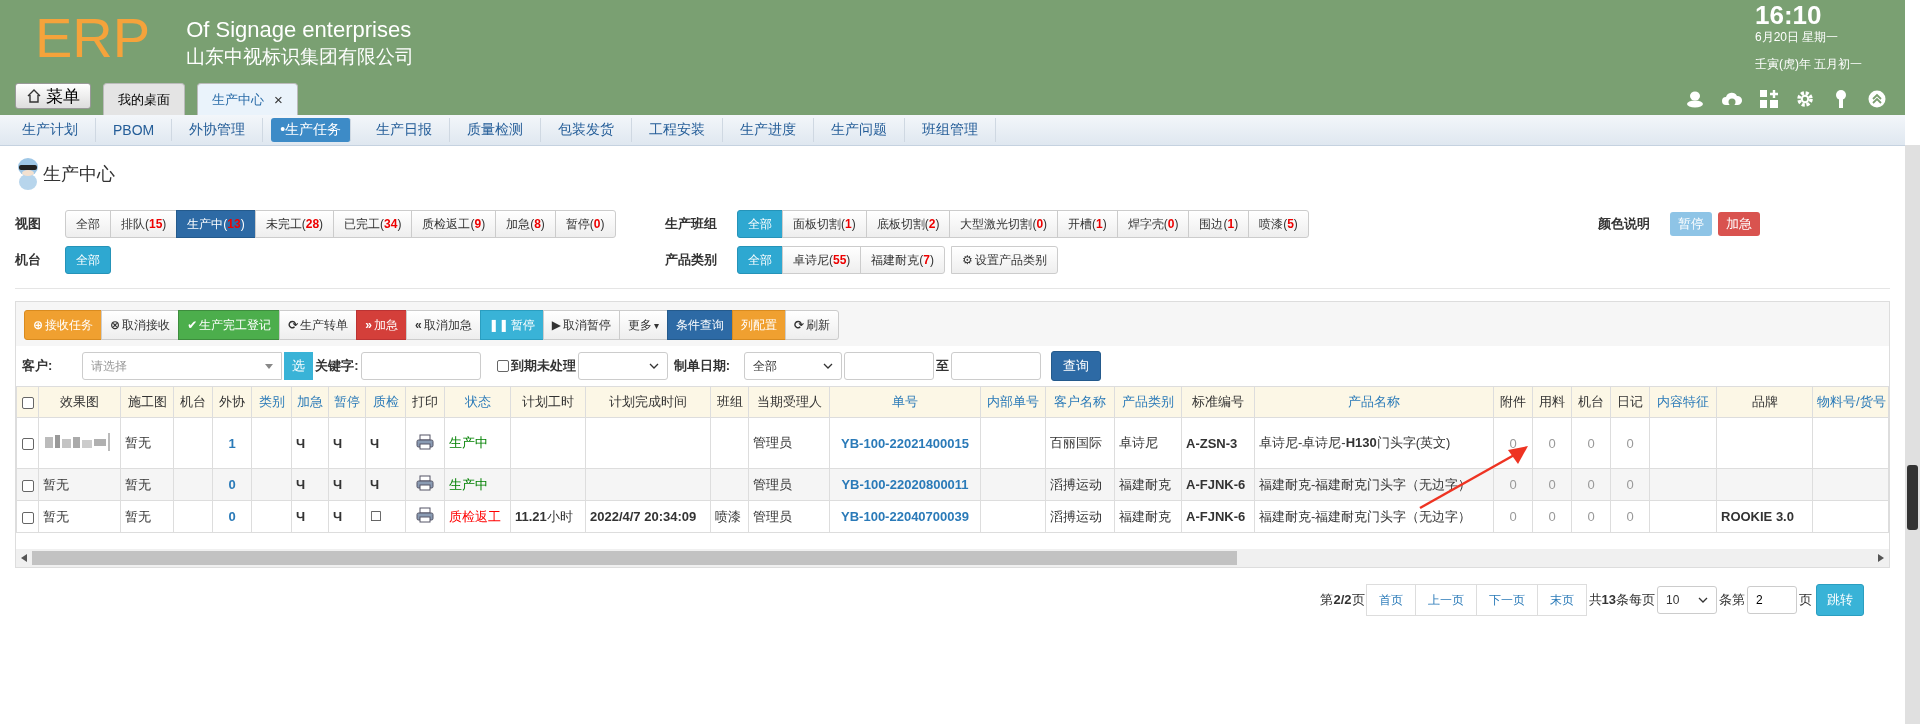 The height and width of the screenshot is (724, 1920). Describe the element at coordinates (1219, 224) in the screenshot. I see `filter-option: 围边(1)` at that location.